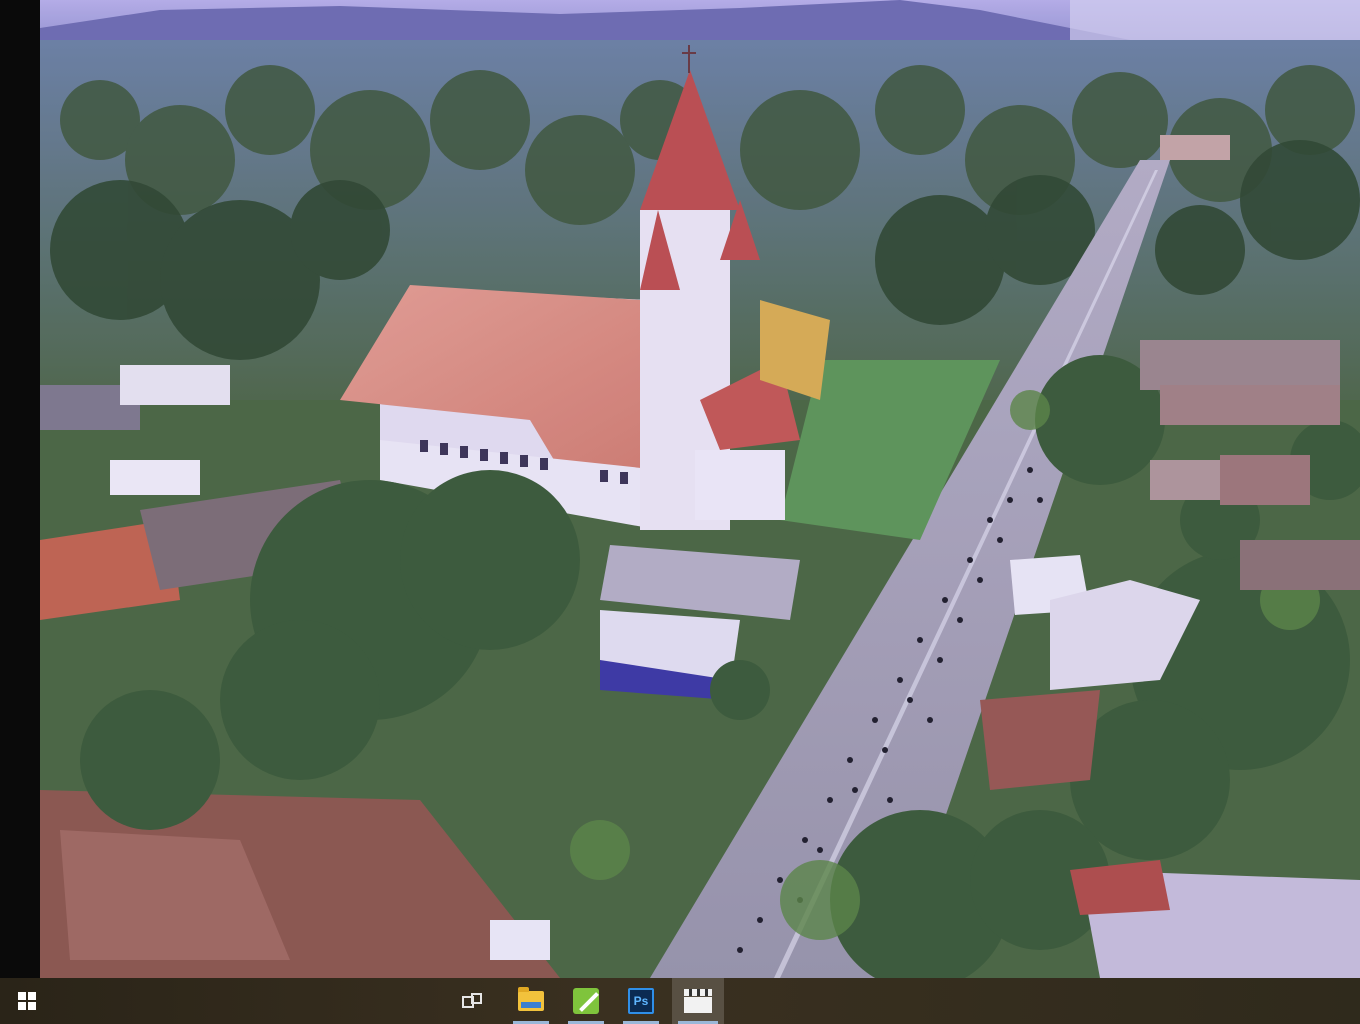 The width and height of the screenshot is (1360, 1024). I want to click on taskbar: Ps, so click(680, 1001).